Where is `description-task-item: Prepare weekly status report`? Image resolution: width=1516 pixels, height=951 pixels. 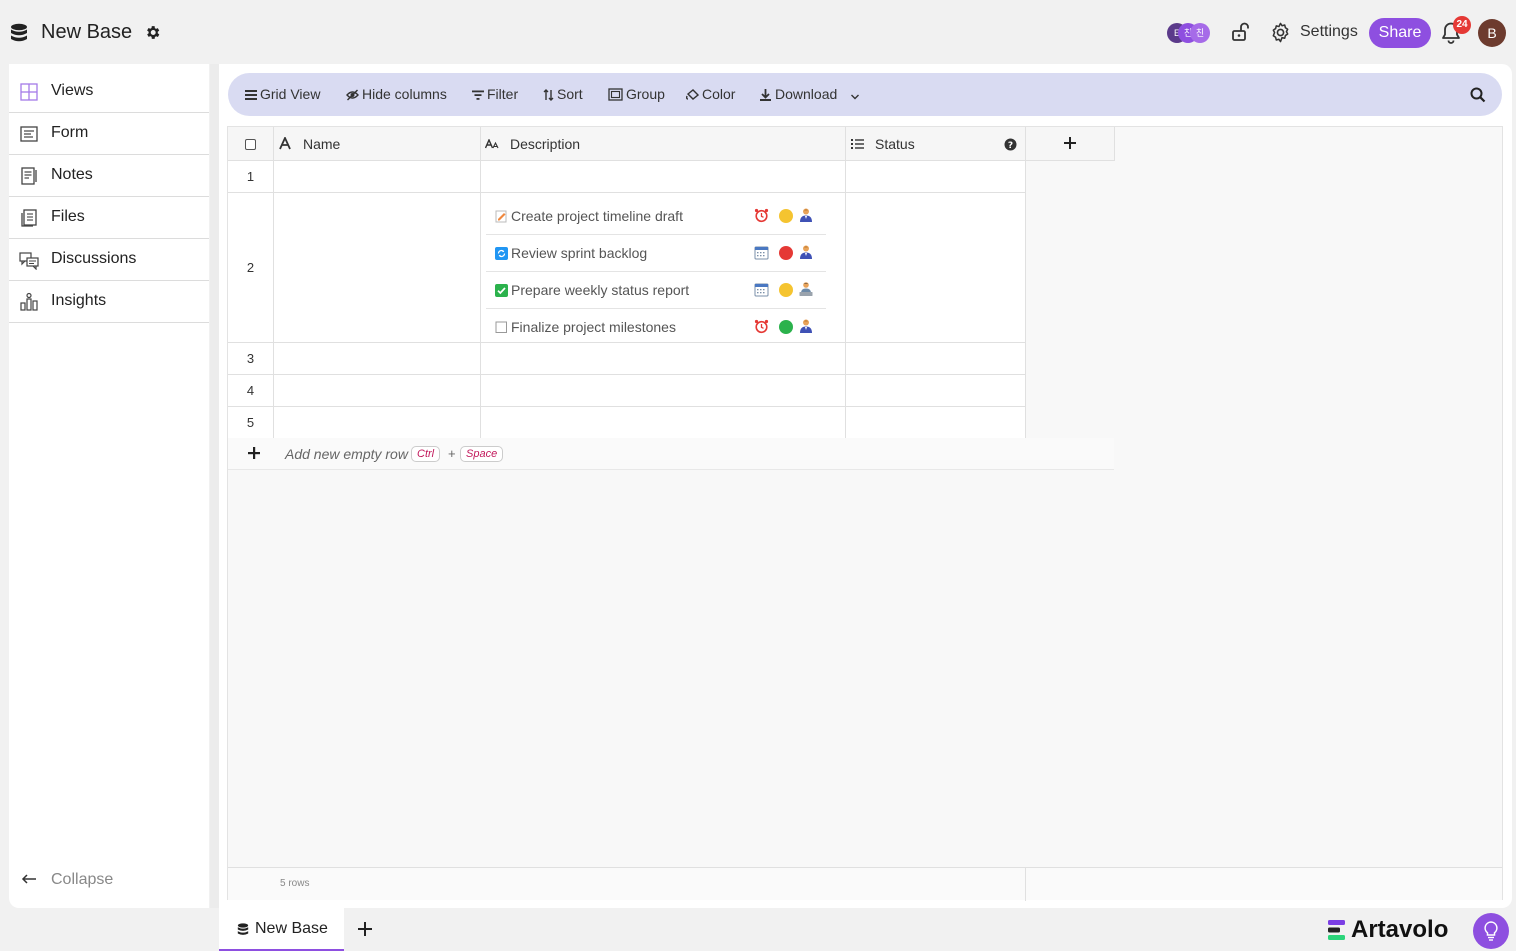 description-task-item: Prepare weekly status report is located at coordinates (656, 290).